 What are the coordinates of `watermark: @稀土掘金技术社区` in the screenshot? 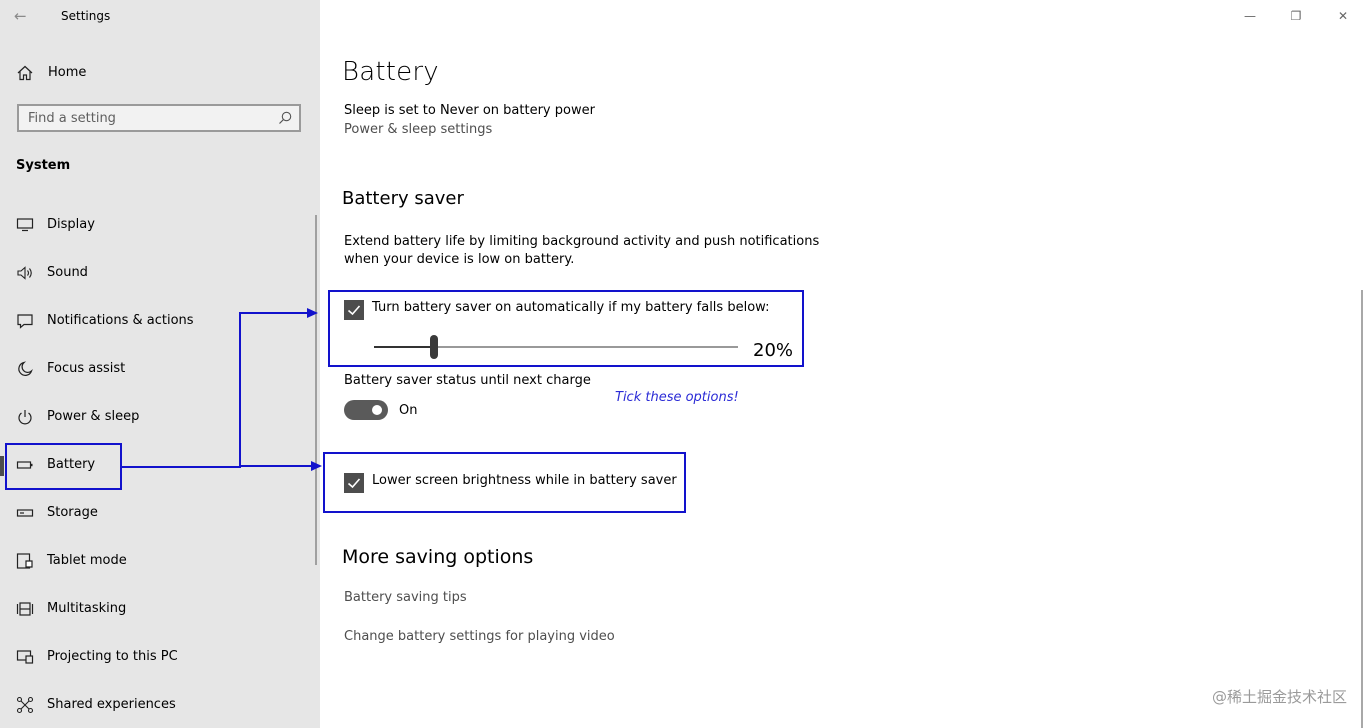 It's located at (1279, 697).